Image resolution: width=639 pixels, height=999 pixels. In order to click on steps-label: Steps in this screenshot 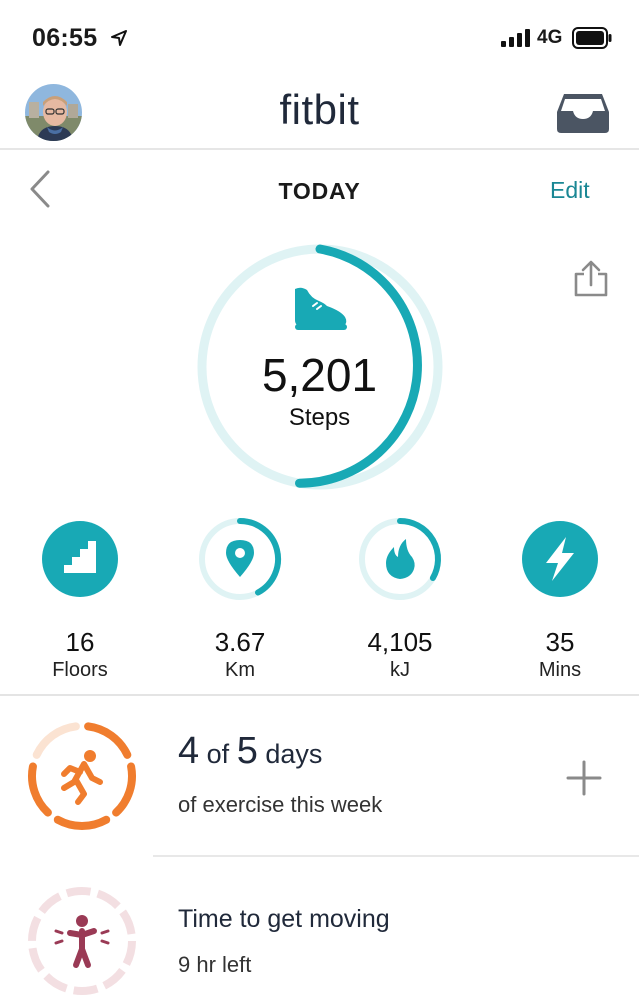, I will do `click(319, 417)`.